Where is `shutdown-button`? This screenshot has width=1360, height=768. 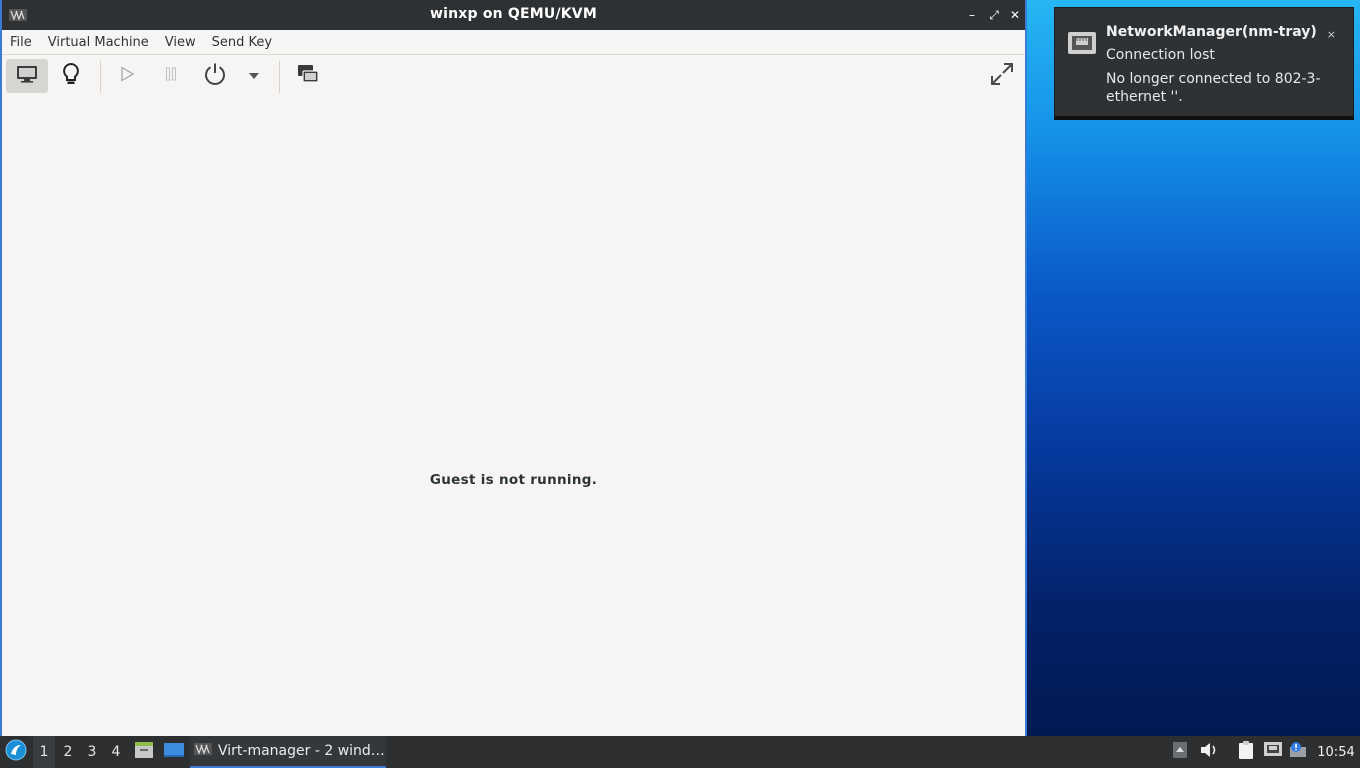 shutdown-button is located at coordinates (215, 76).